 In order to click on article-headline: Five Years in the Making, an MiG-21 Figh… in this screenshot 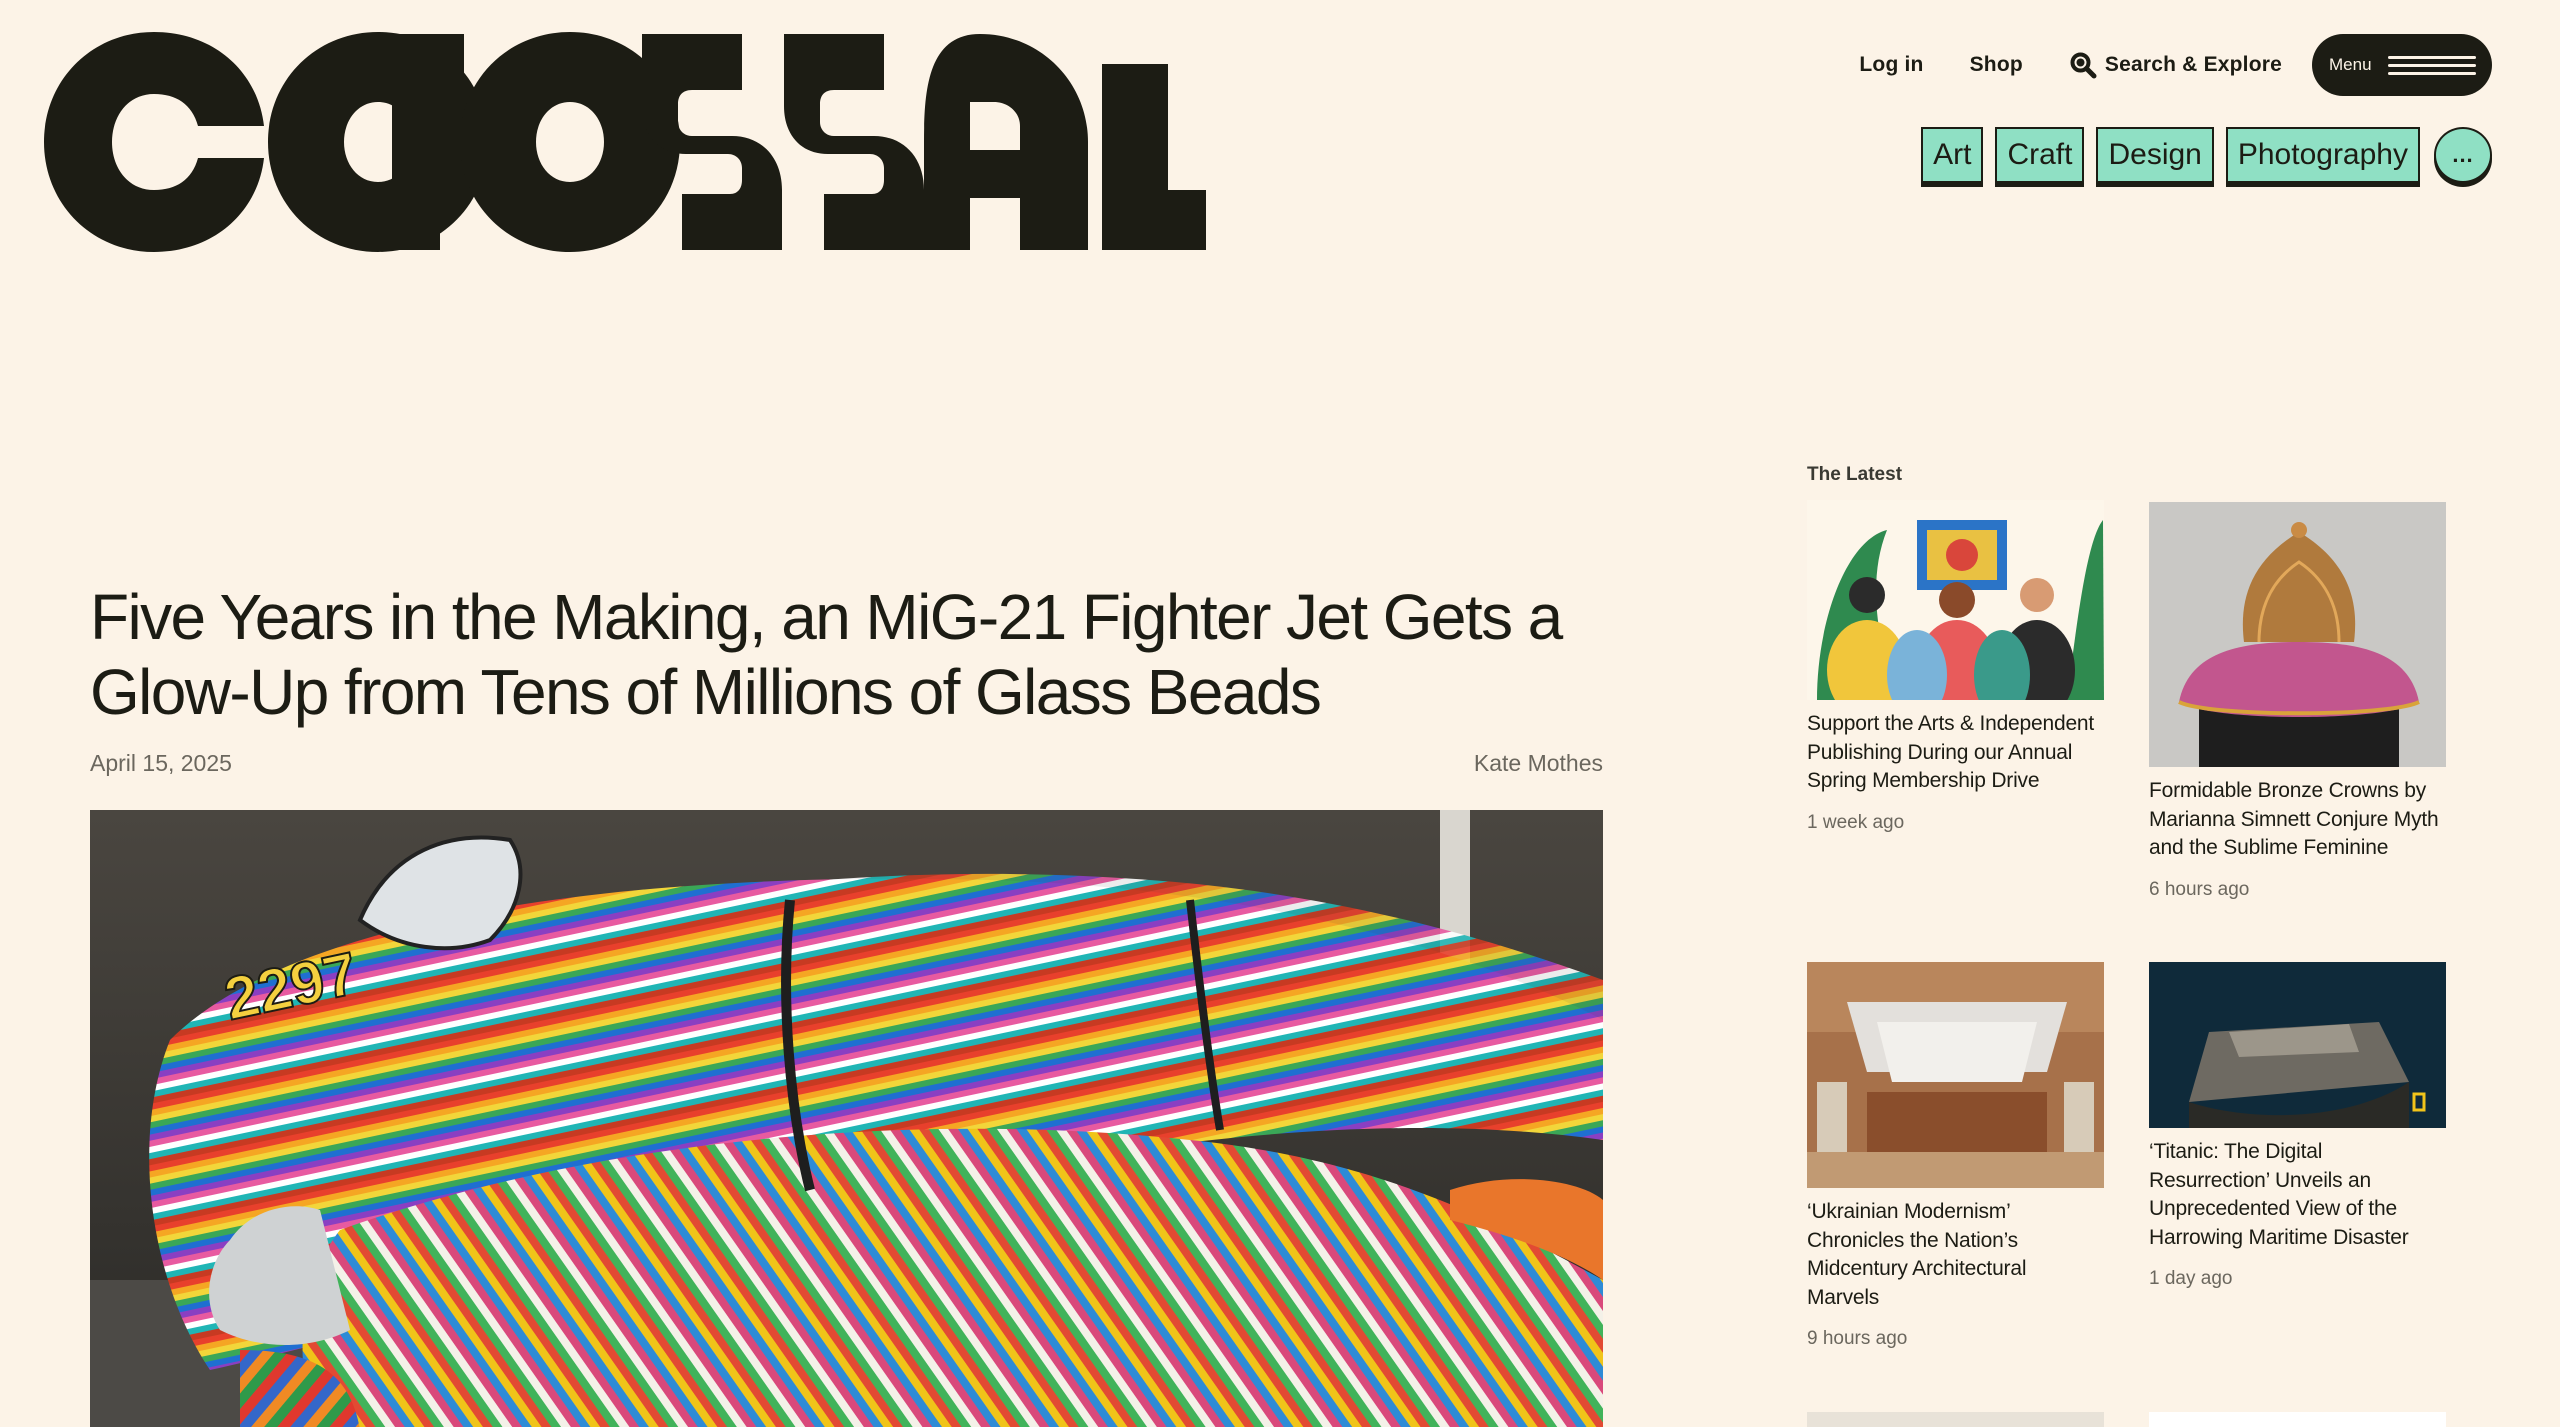, I will do `click(846, 655)`.